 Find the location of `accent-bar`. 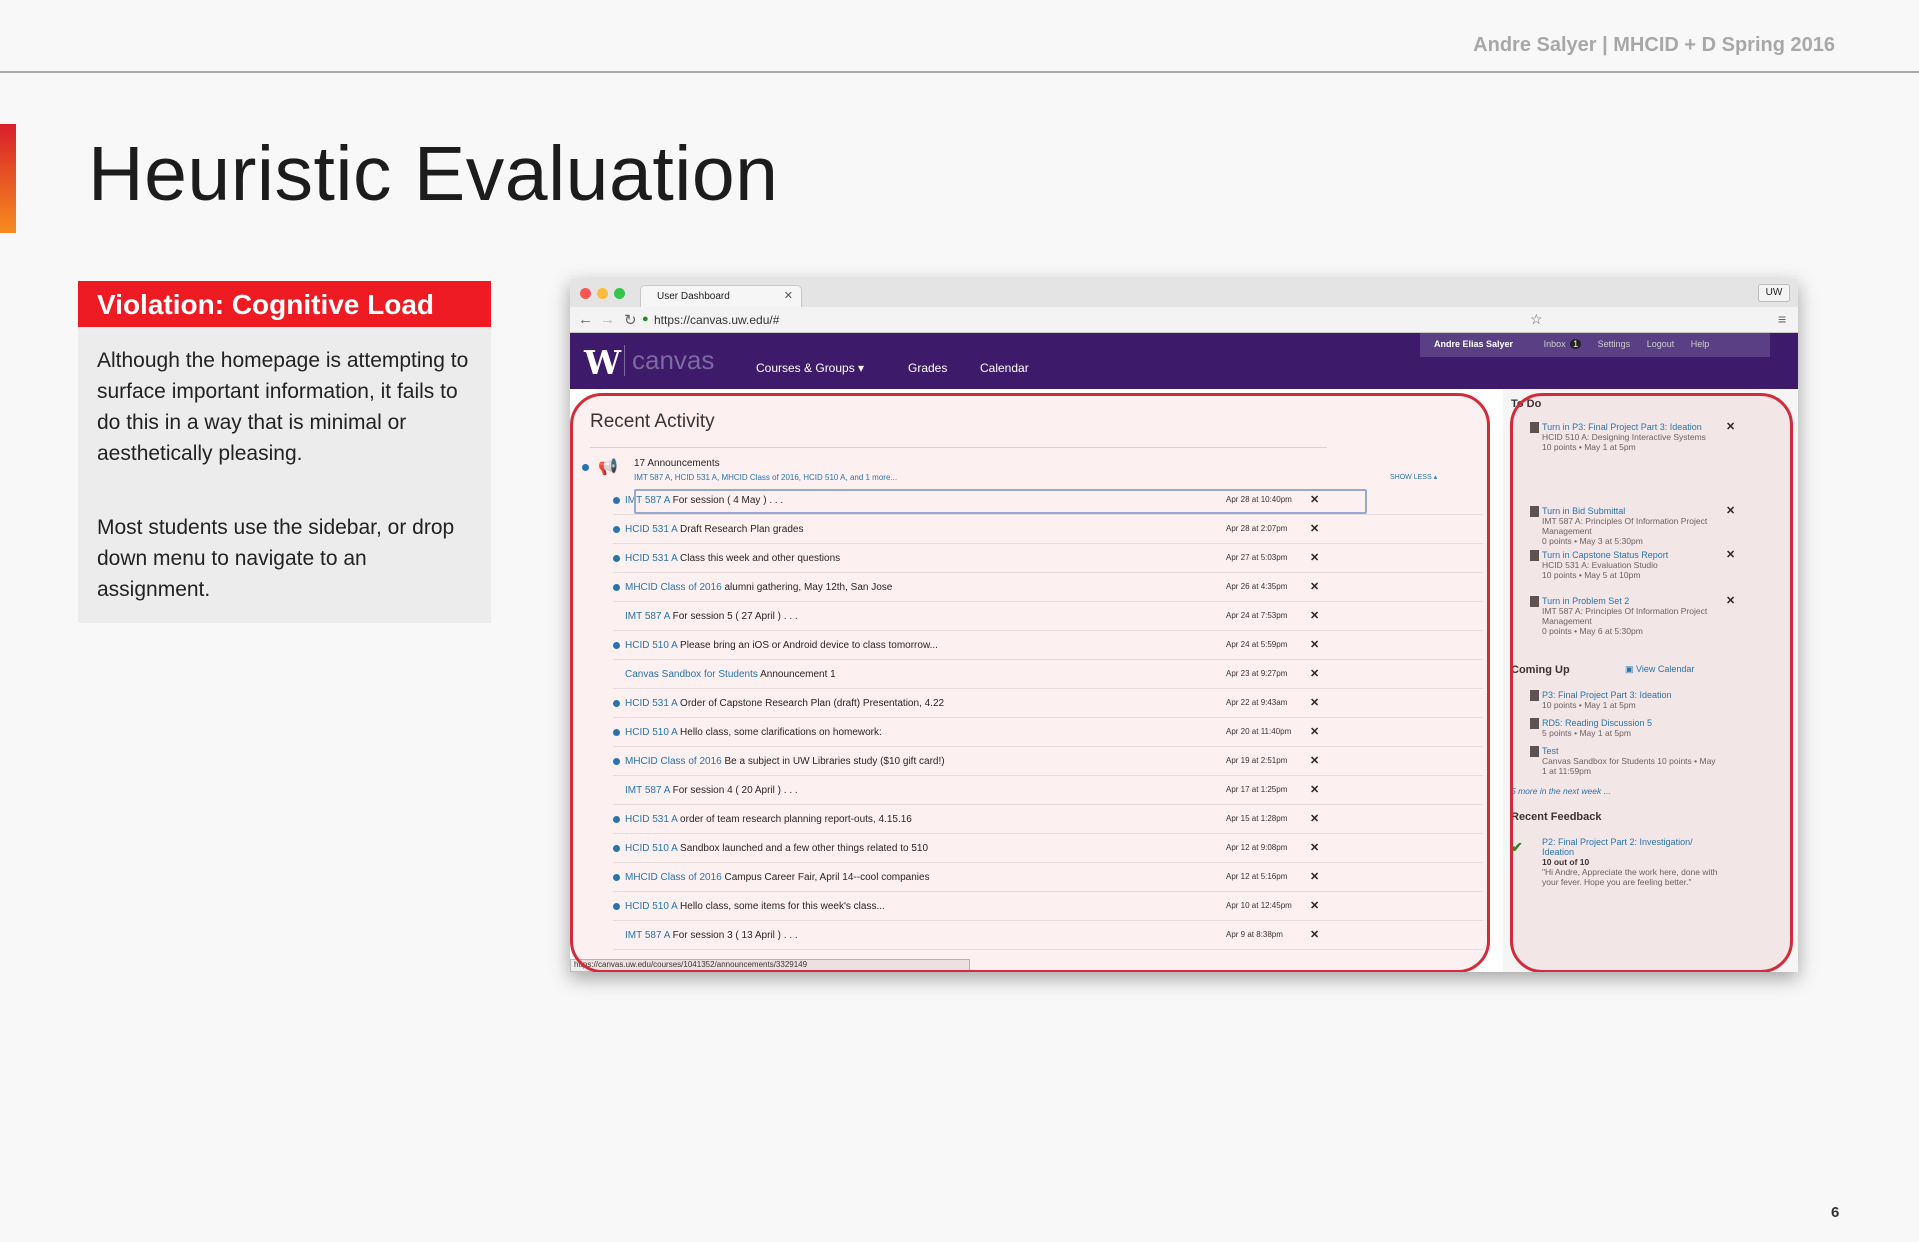

accent-bar is located at coordinates (8, 178).